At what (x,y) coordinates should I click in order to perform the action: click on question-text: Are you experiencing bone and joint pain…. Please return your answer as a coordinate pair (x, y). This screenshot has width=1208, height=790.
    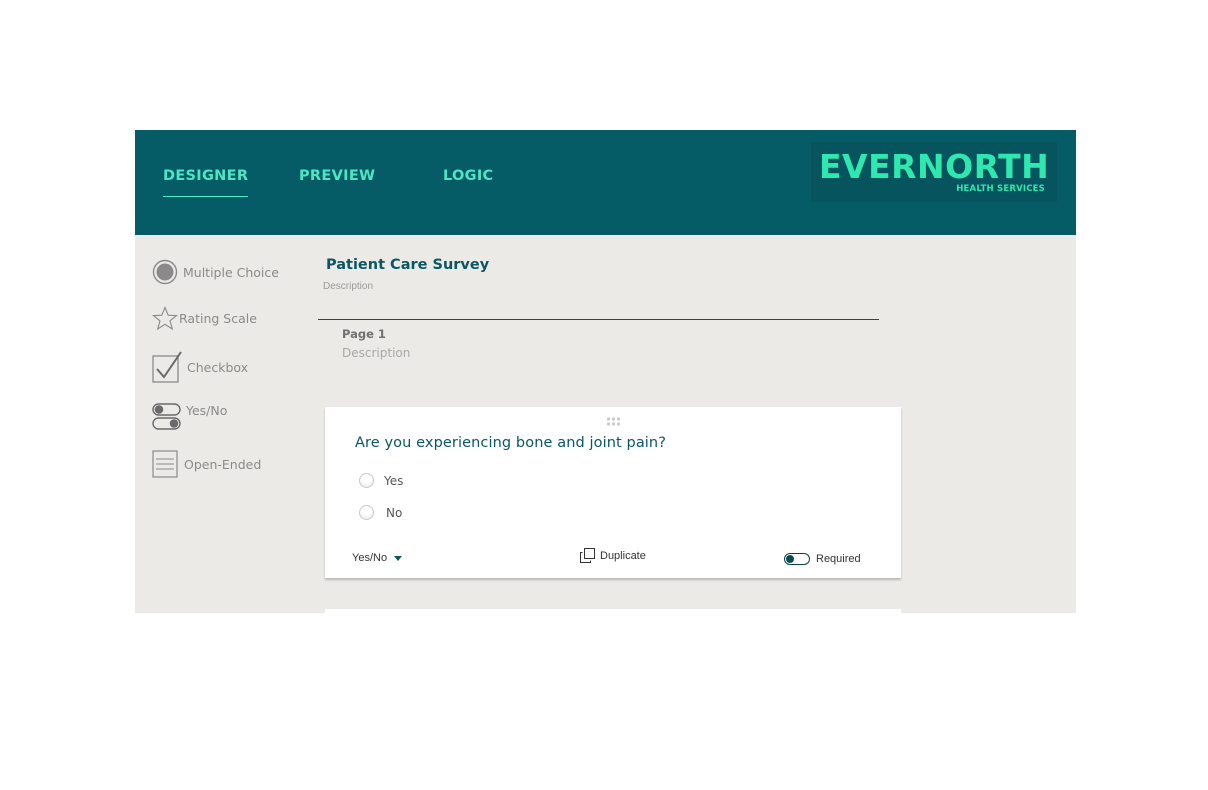
    Looking at the image, I should click on (510, 443).